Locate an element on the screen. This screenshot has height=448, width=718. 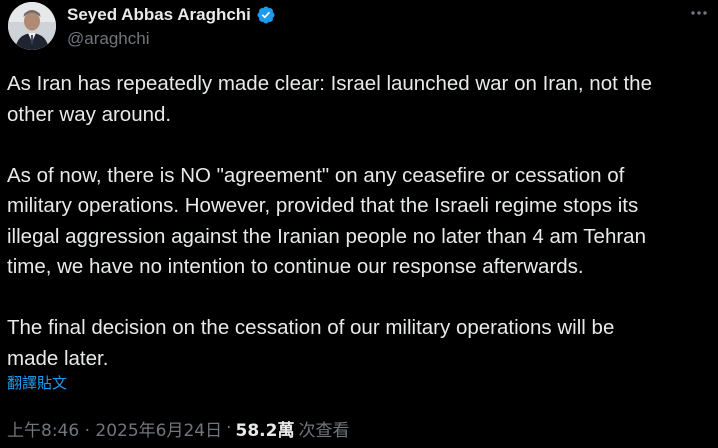
views-label: 次查看 is located at coordinates (324, 430).